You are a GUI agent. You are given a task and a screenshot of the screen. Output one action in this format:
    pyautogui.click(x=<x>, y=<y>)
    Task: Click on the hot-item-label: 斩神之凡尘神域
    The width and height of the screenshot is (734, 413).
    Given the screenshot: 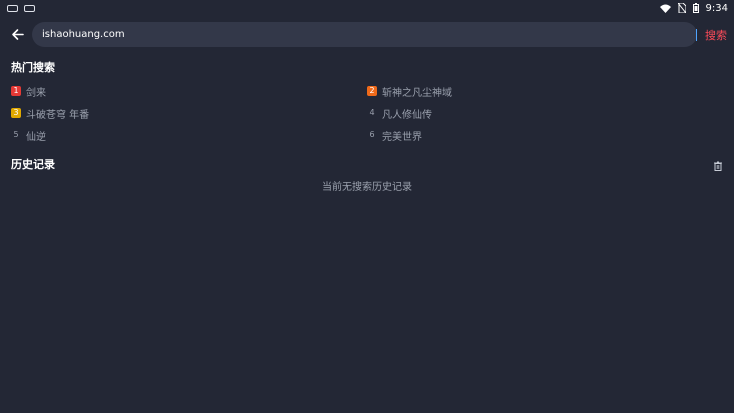 What is the action you would take?
    pyautogui.click(x=417, y=93)
    